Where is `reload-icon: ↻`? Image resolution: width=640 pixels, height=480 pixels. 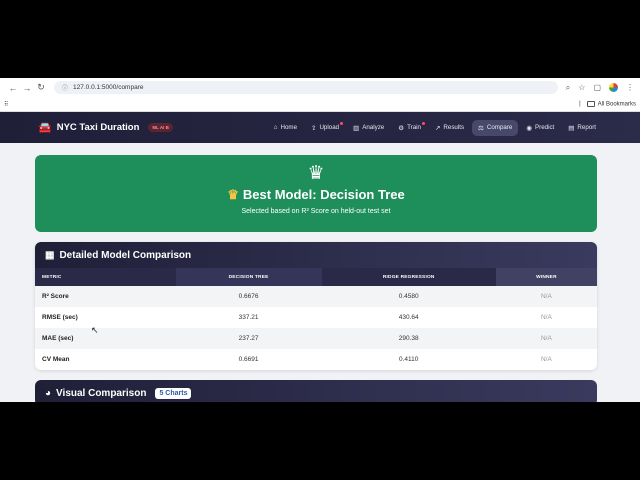
reload-icon: ↻ is located at coordinates (41, 87).